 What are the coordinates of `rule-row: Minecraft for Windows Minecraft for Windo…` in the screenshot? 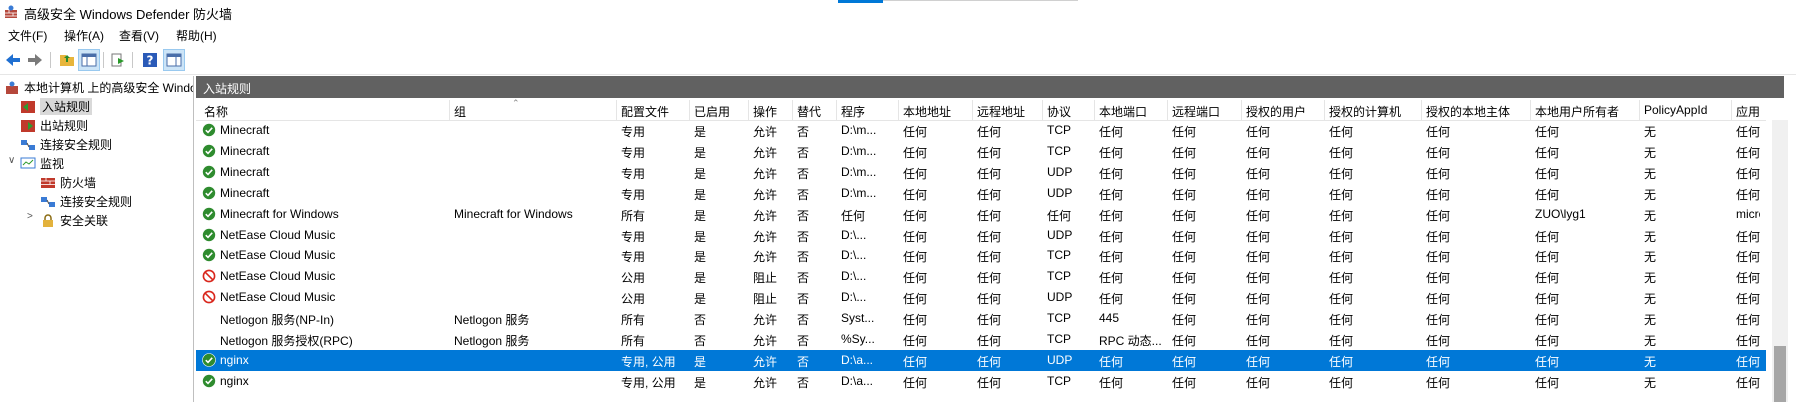 It's located at (981, 214).